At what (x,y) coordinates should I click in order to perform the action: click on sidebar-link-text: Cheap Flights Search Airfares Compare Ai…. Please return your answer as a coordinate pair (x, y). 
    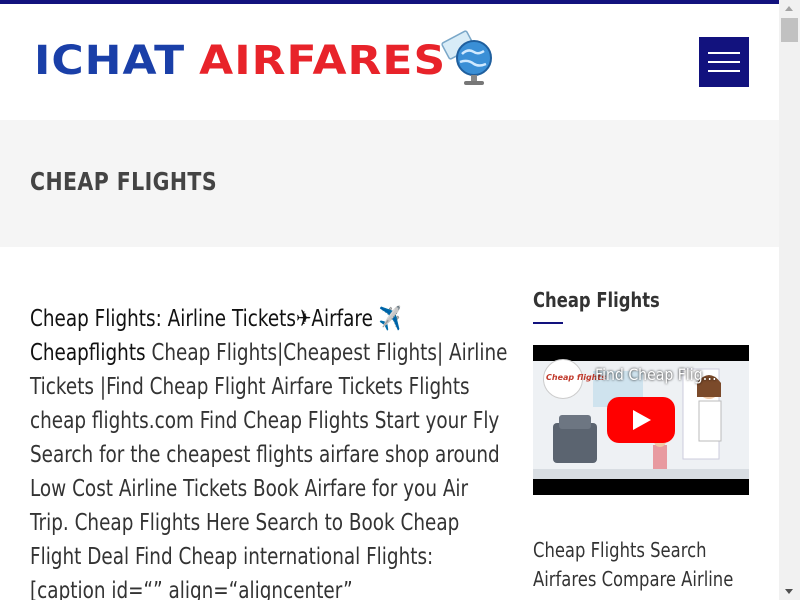
    Looking at the image, I should click on (643, 565).